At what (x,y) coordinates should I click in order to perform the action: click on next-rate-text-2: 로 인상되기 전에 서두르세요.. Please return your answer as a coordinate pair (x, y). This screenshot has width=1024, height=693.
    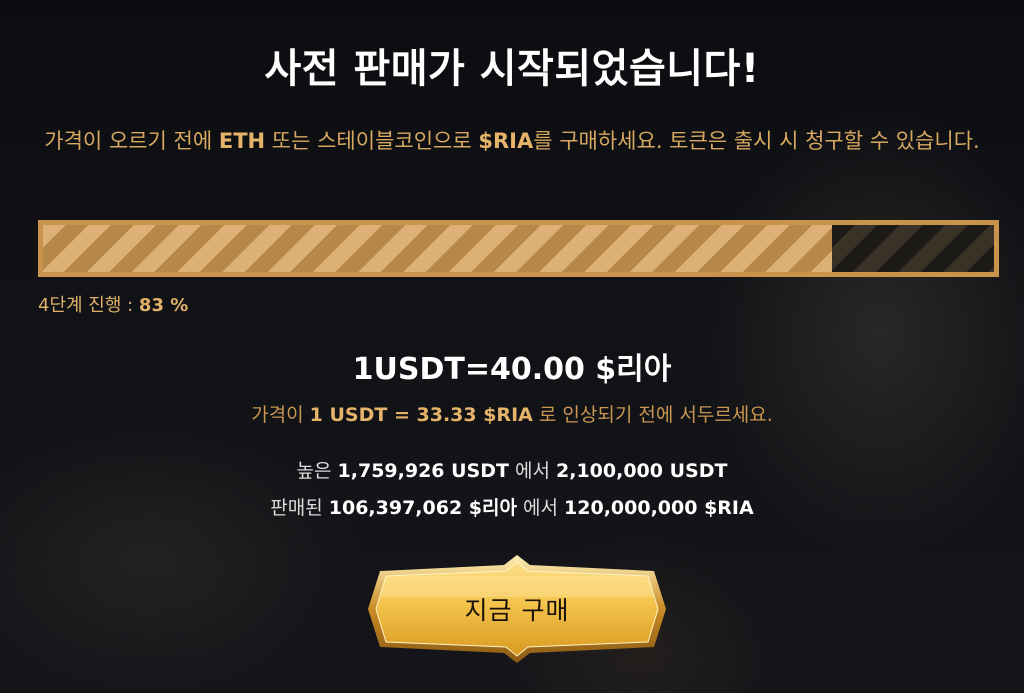
    Looking at the image, I should click on (652, 415).